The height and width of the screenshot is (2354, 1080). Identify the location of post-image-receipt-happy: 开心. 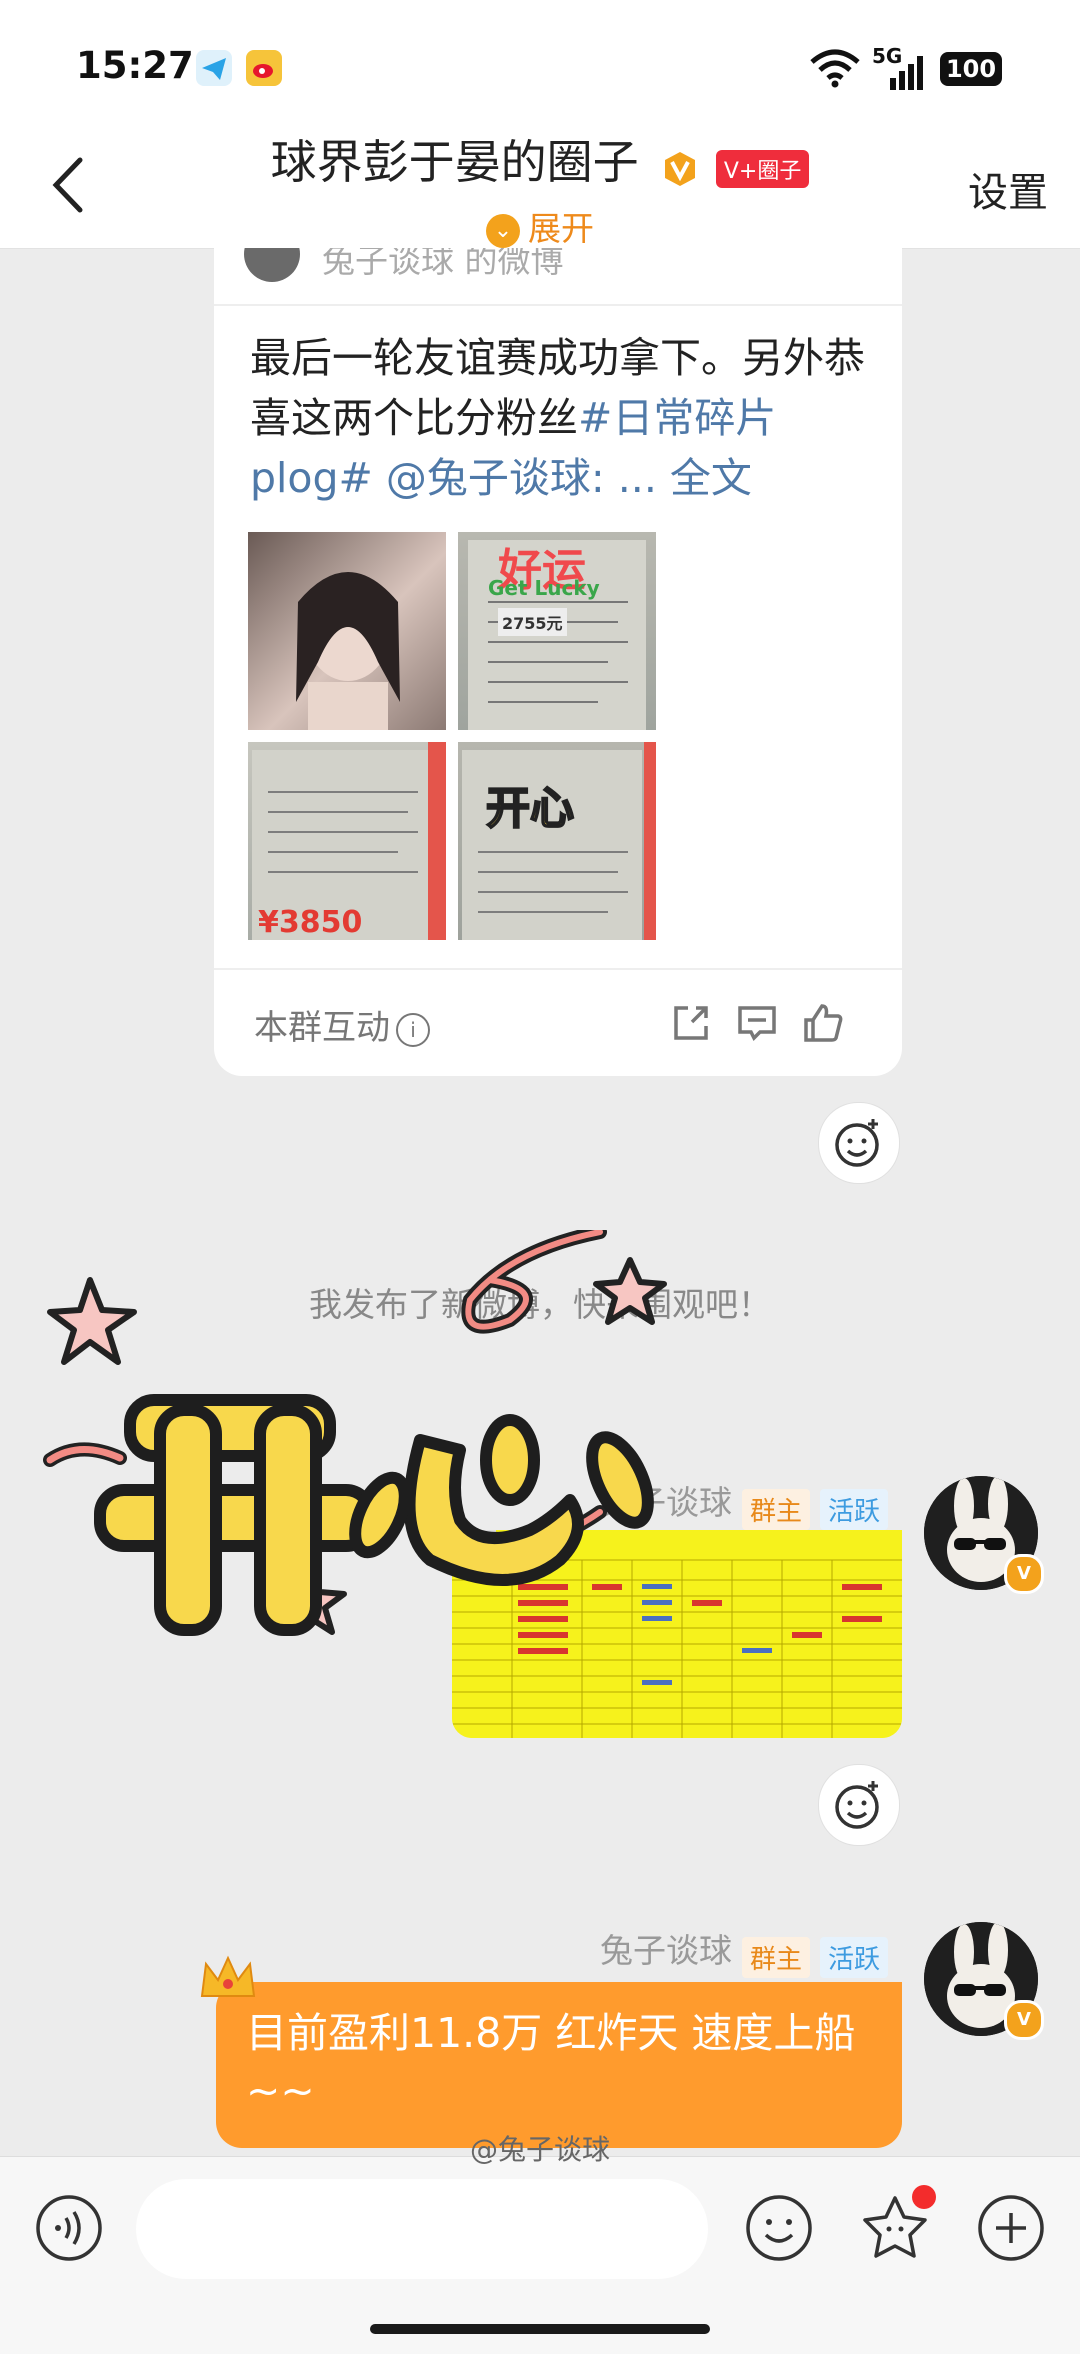
(557, 841).